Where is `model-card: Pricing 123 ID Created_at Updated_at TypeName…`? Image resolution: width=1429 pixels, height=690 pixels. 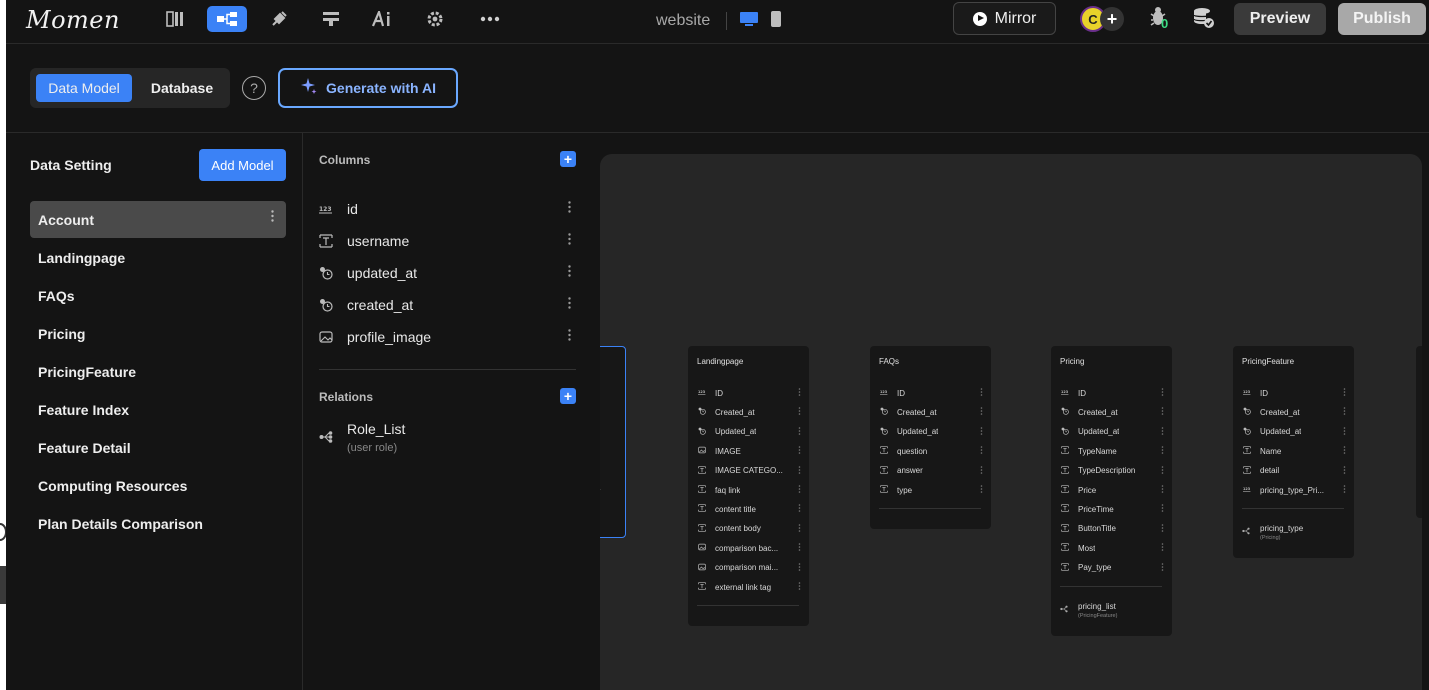
model-card: Pricing 123 ID Created_at Updated_at TypeName… is located at coordinates (1111, 491).